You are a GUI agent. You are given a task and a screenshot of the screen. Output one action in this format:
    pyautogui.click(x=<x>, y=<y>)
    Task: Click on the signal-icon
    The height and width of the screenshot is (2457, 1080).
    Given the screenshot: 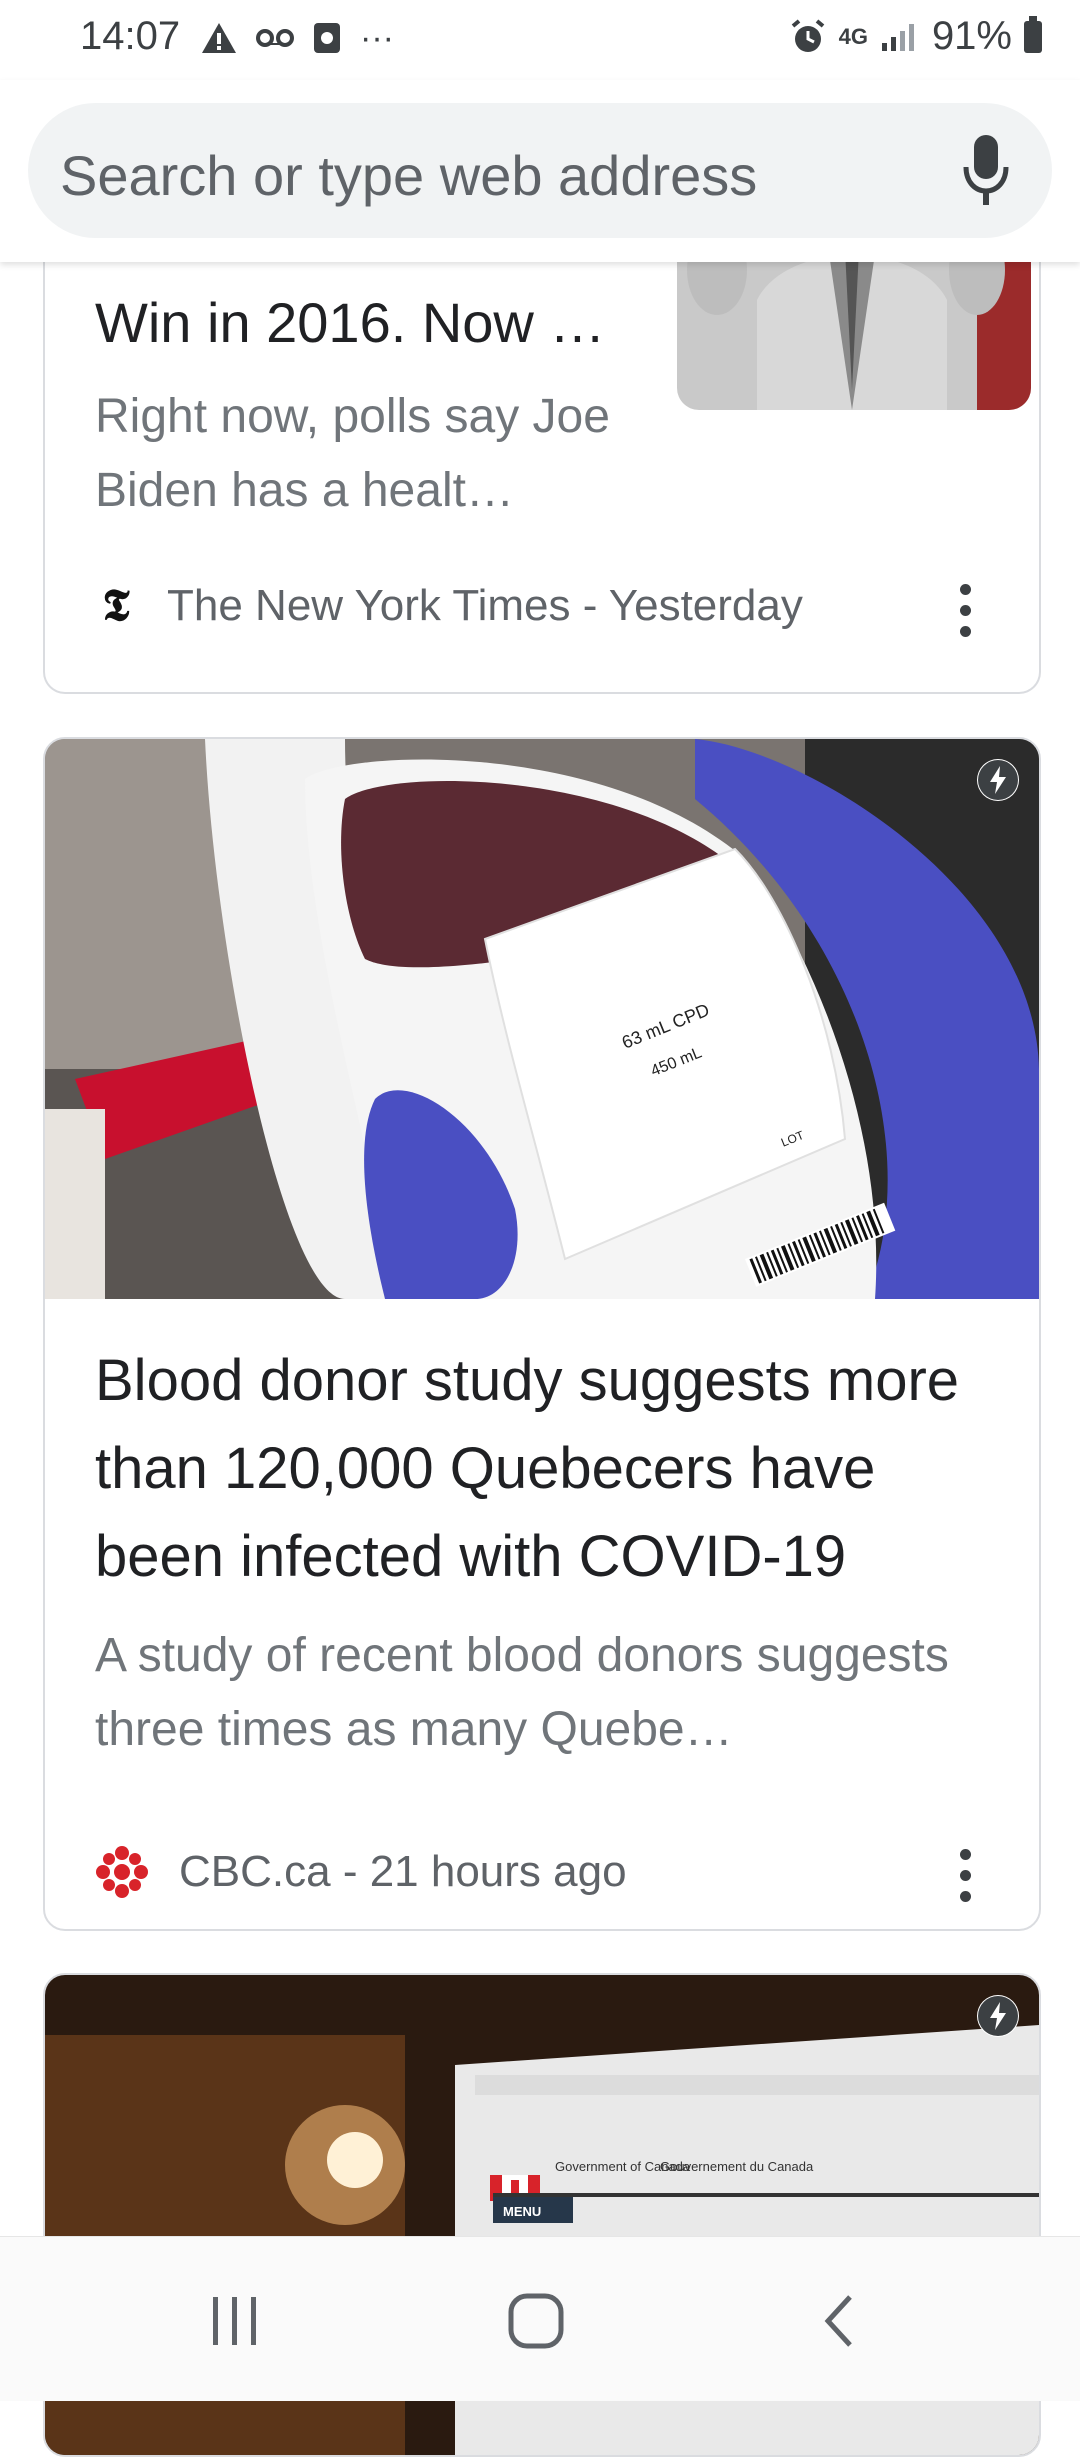 What is the action you would take?
    pyautogui.click(x=897, y=37)
    